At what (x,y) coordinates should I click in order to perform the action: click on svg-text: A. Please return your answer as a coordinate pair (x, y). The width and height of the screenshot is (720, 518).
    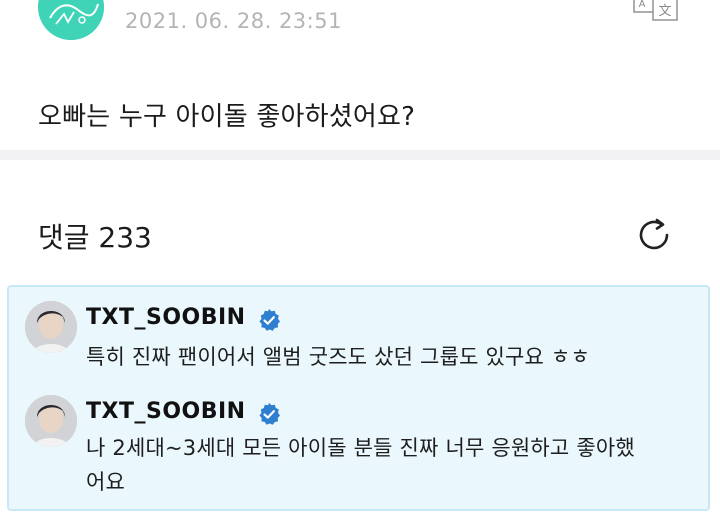
    Looking at the image, I should click on (642, 5).